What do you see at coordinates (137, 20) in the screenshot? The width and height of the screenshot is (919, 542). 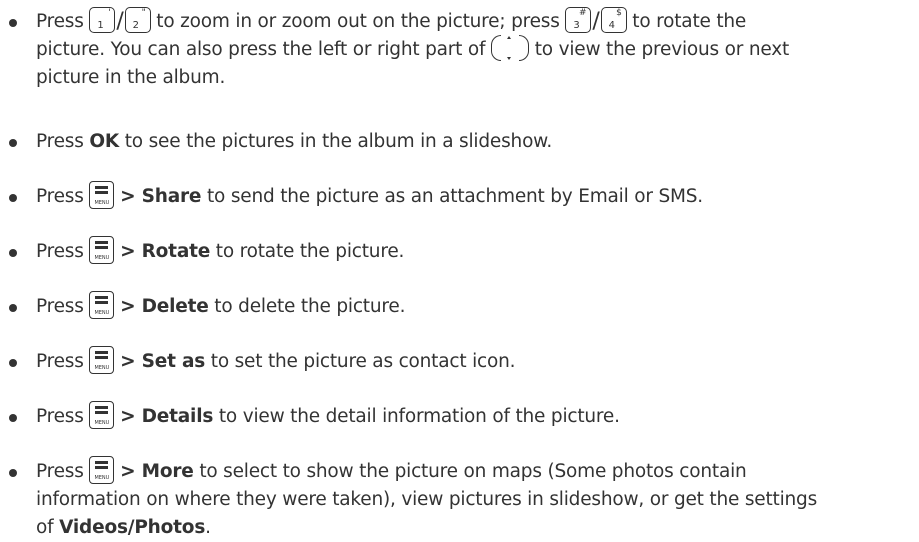 I see `key-2-icon: " 2` at bounding box center [137, 20].